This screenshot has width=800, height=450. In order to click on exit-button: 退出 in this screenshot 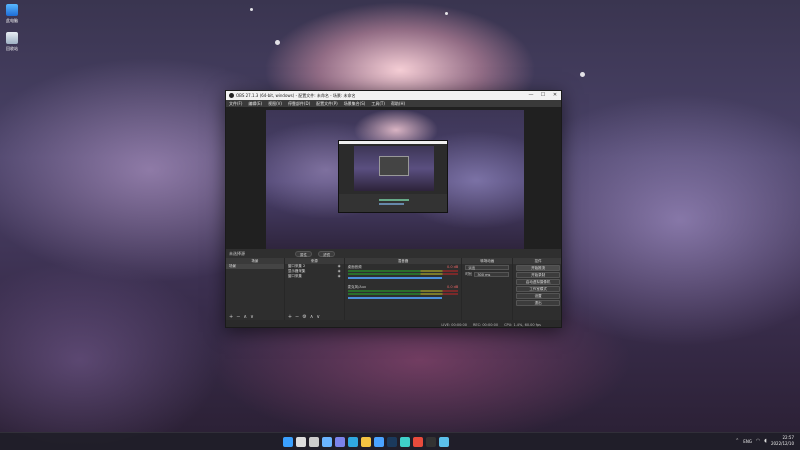, I will do `click(538, 303)`.